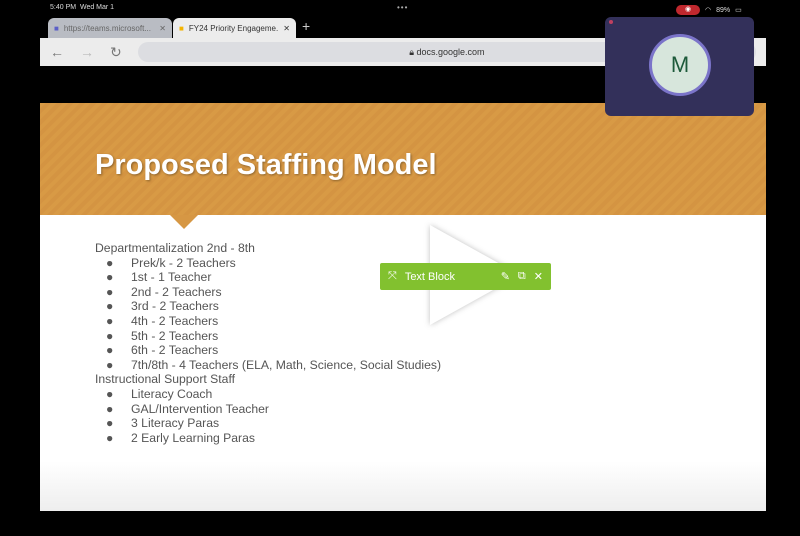 The image size is (800, 536). I want to click on battery-level: 89%, so click(723, 10).